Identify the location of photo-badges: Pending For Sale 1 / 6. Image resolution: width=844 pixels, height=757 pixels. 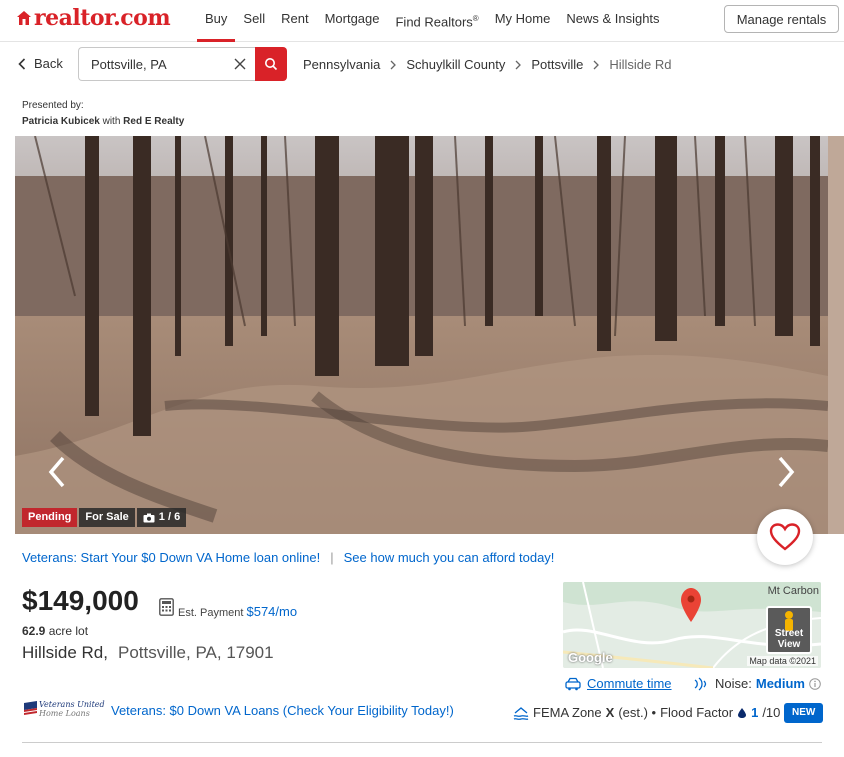
(104, 517).